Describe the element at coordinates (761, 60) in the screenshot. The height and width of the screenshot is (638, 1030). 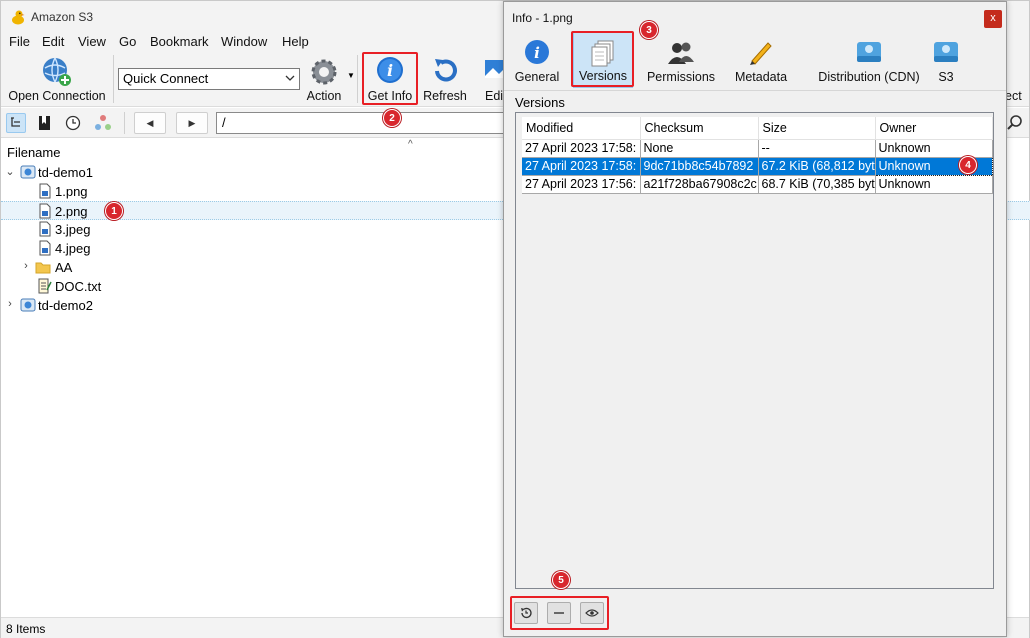
I see `tab-metadata: Metadata` at that location.